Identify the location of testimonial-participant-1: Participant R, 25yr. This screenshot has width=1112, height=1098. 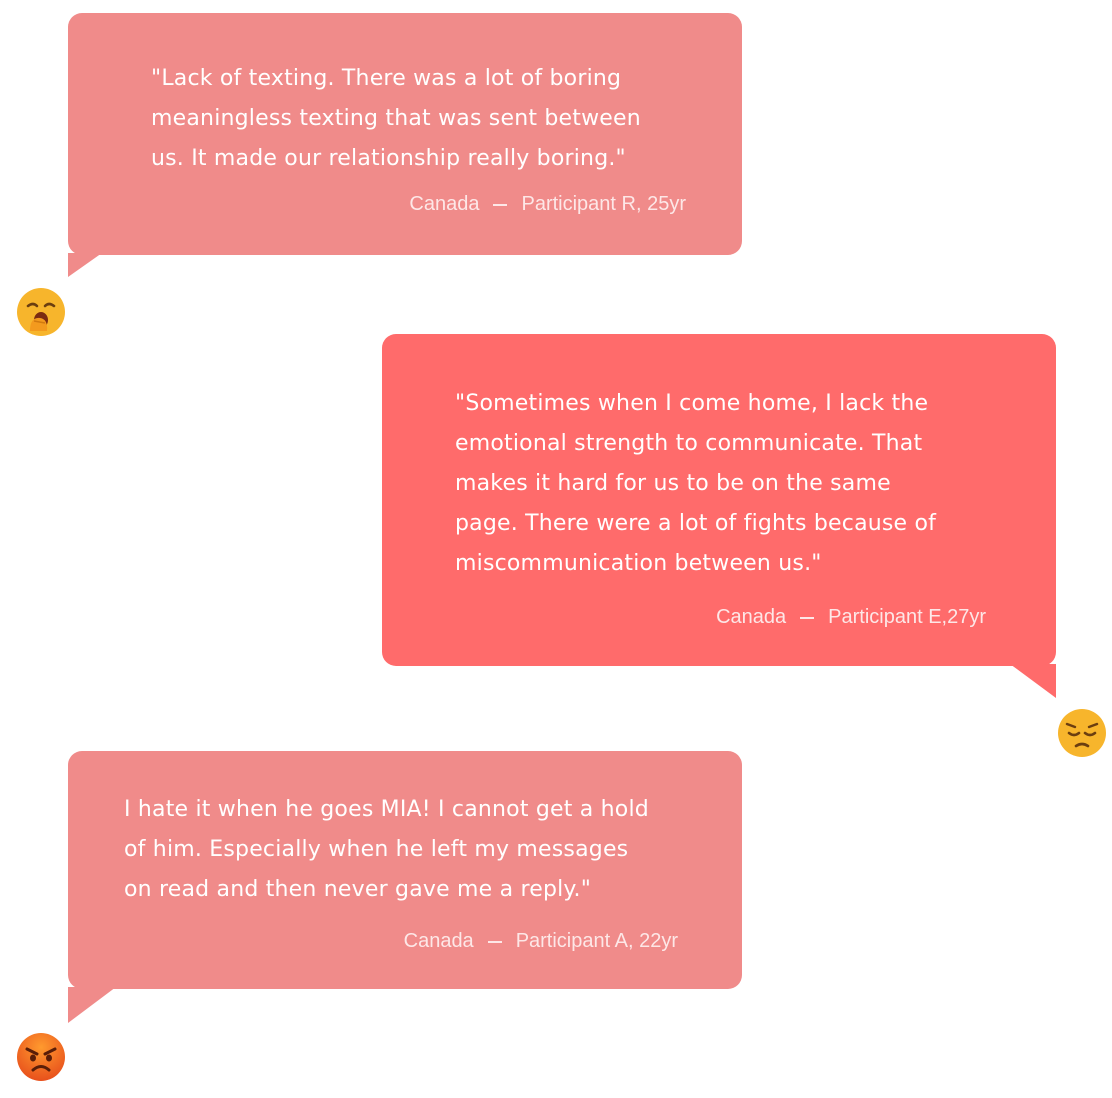
(603, 204).